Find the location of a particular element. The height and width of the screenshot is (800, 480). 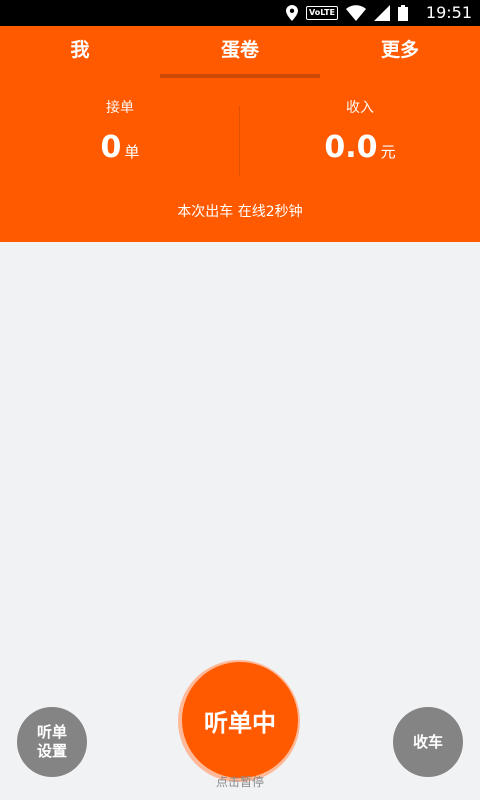

stop-driving-button: 收车 is located at coordinates (428, 742).